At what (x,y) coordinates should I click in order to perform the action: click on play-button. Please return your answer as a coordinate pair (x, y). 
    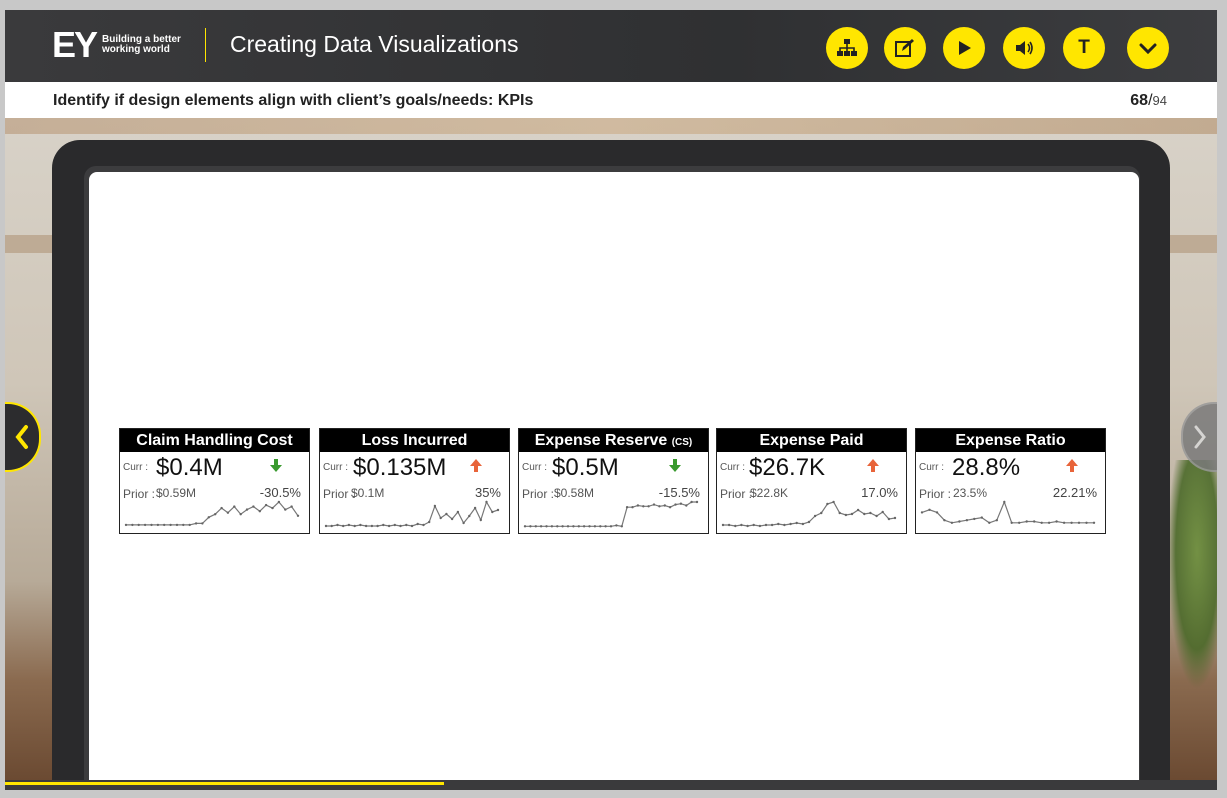
    Looking at the image, I should click on (964, 48).